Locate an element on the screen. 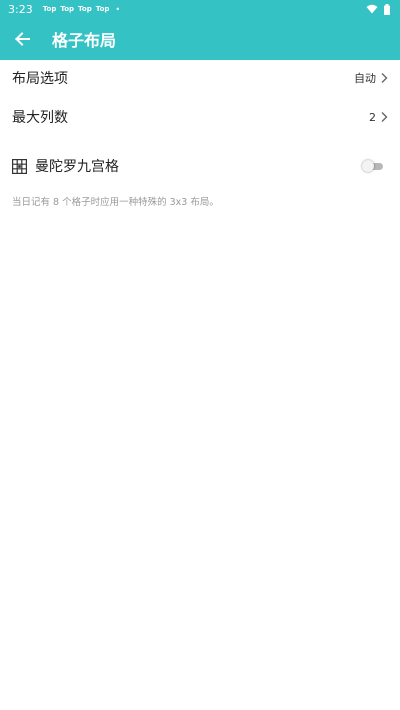 Image resolution: width=400 pixels, height=710 pixels. max-columns-row: 最大列数 2 is located at coordinates (200, 117).